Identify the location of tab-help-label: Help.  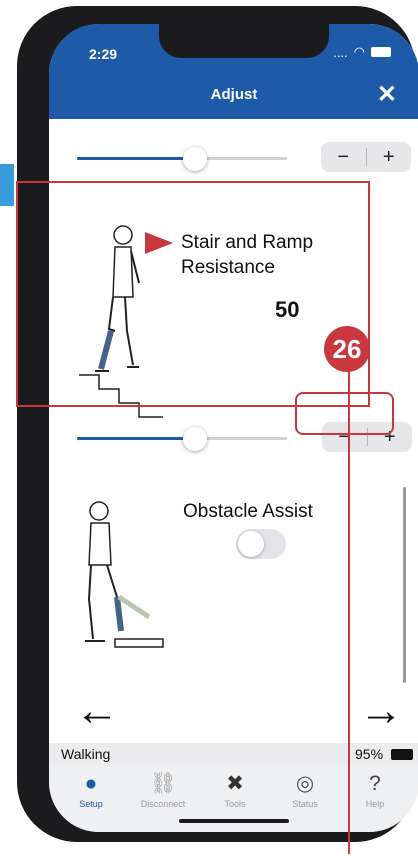
(375, 804).